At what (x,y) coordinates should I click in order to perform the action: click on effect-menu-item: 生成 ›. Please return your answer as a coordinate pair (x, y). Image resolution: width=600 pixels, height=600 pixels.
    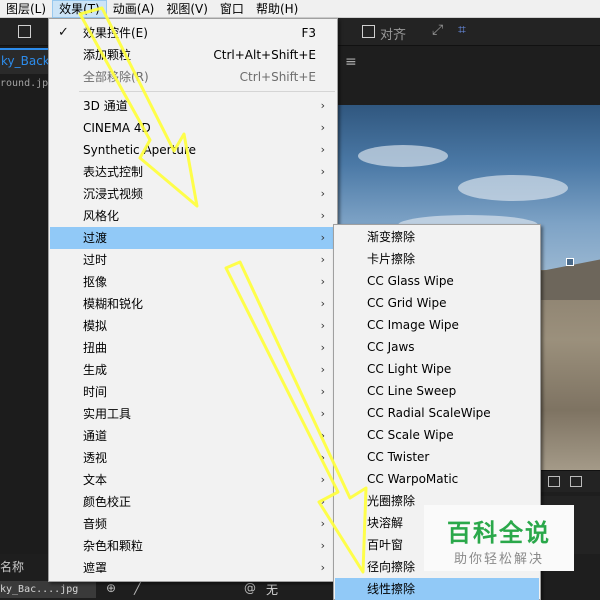
    Looking at the image, I should click on (193, 370).